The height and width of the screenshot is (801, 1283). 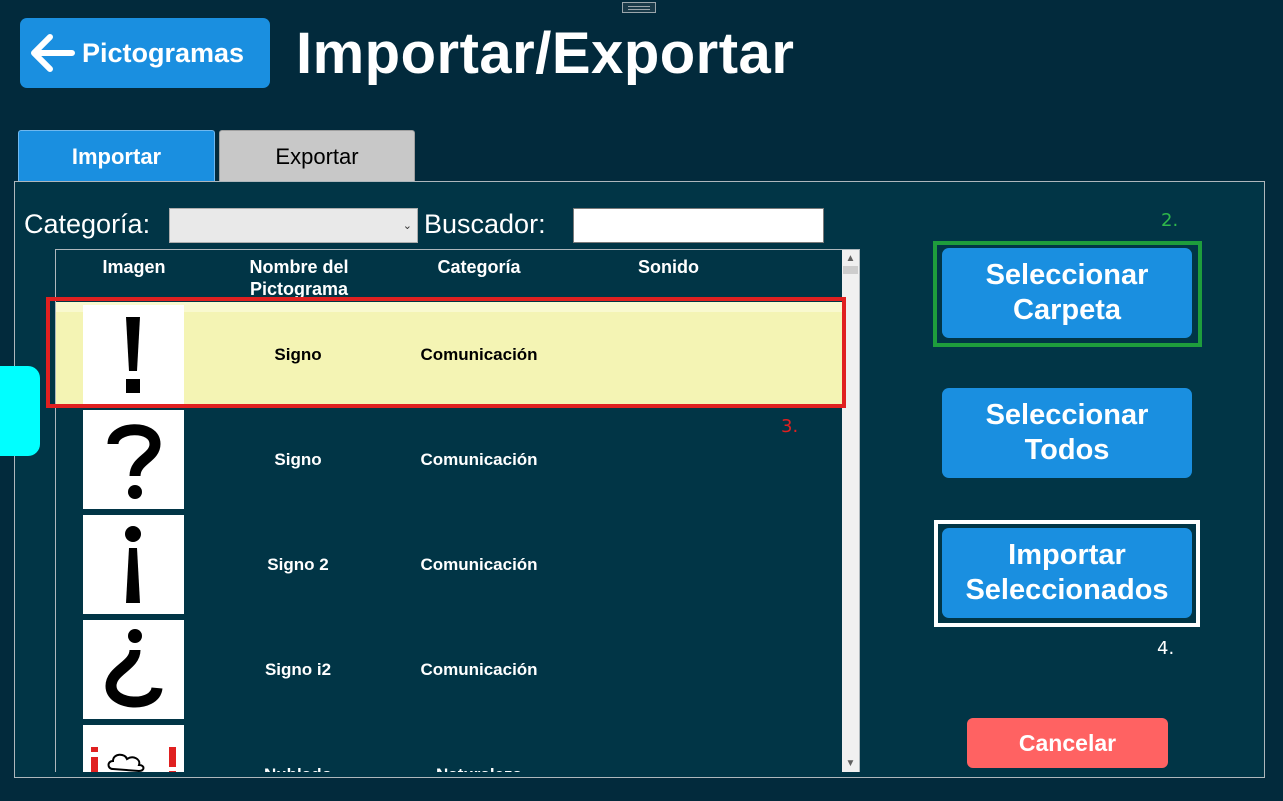 I want to click on scroll-down-arrow-icon: ▼, so click(x=850, y=763).